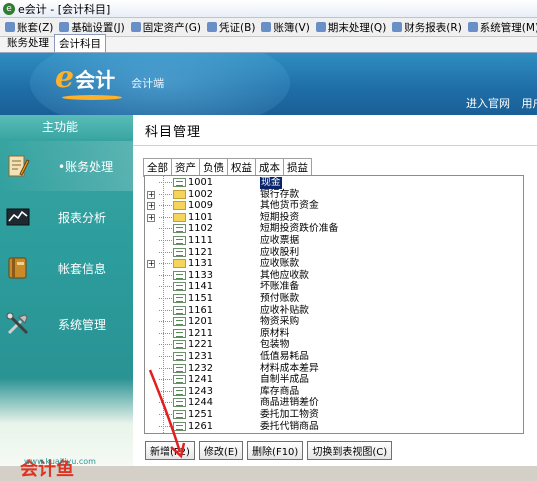 The image size is (537, 481). What do you see at coordinates (284, 380) in the screenshot?
I see `account-name: 自制半成品` at bounding box center [284, 380].